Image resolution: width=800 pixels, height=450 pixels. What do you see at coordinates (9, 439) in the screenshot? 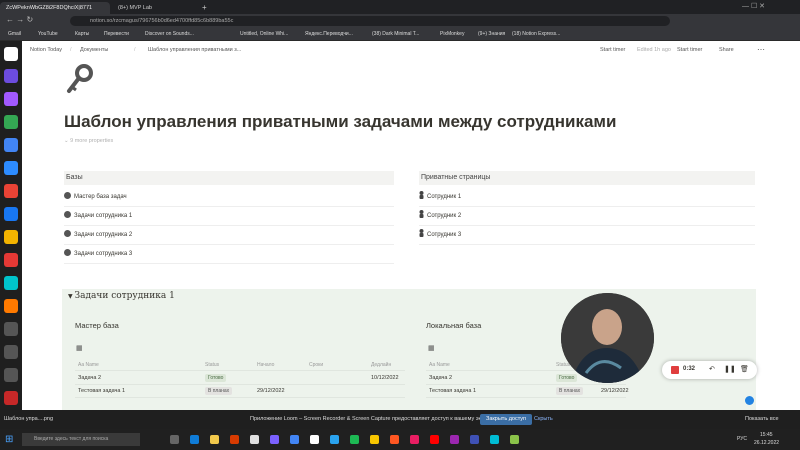
I see `windows-start-icon: ⊞` at bounding box center [9, 439].